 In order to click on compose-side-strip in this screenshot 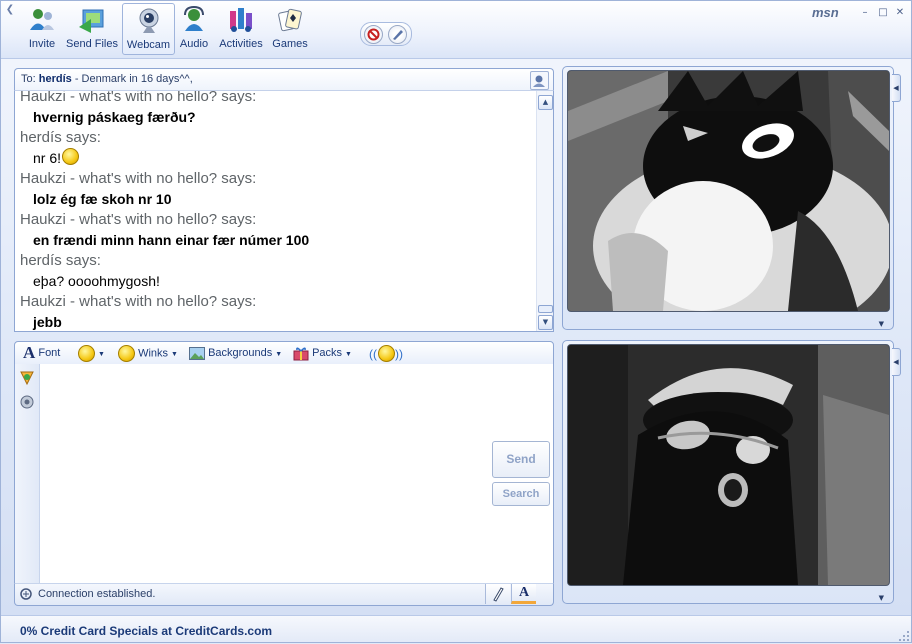, I will do `click(27, 473)`.